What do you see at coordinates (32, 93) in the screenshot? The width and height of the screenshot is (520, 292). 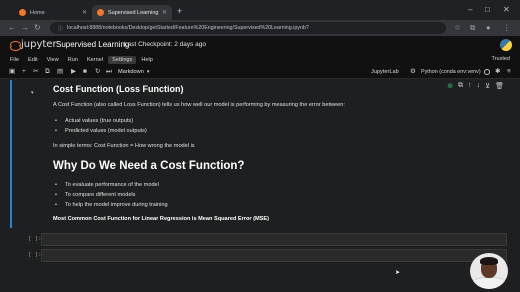 I see `collapse-heading-icon: ▾` at bounding box center [32, 93].